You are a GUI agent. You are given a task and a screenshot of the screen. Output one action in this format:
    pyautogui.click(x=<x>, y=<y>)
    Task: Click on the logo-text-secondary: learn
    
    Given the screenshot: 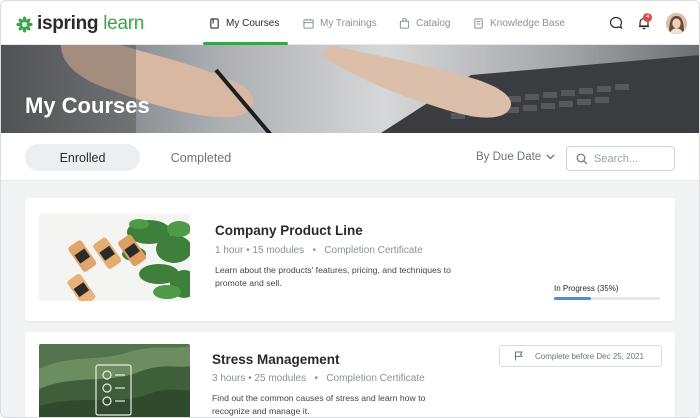 What is the action you would take?
    pyautogui.click(x=123, y=23)
    